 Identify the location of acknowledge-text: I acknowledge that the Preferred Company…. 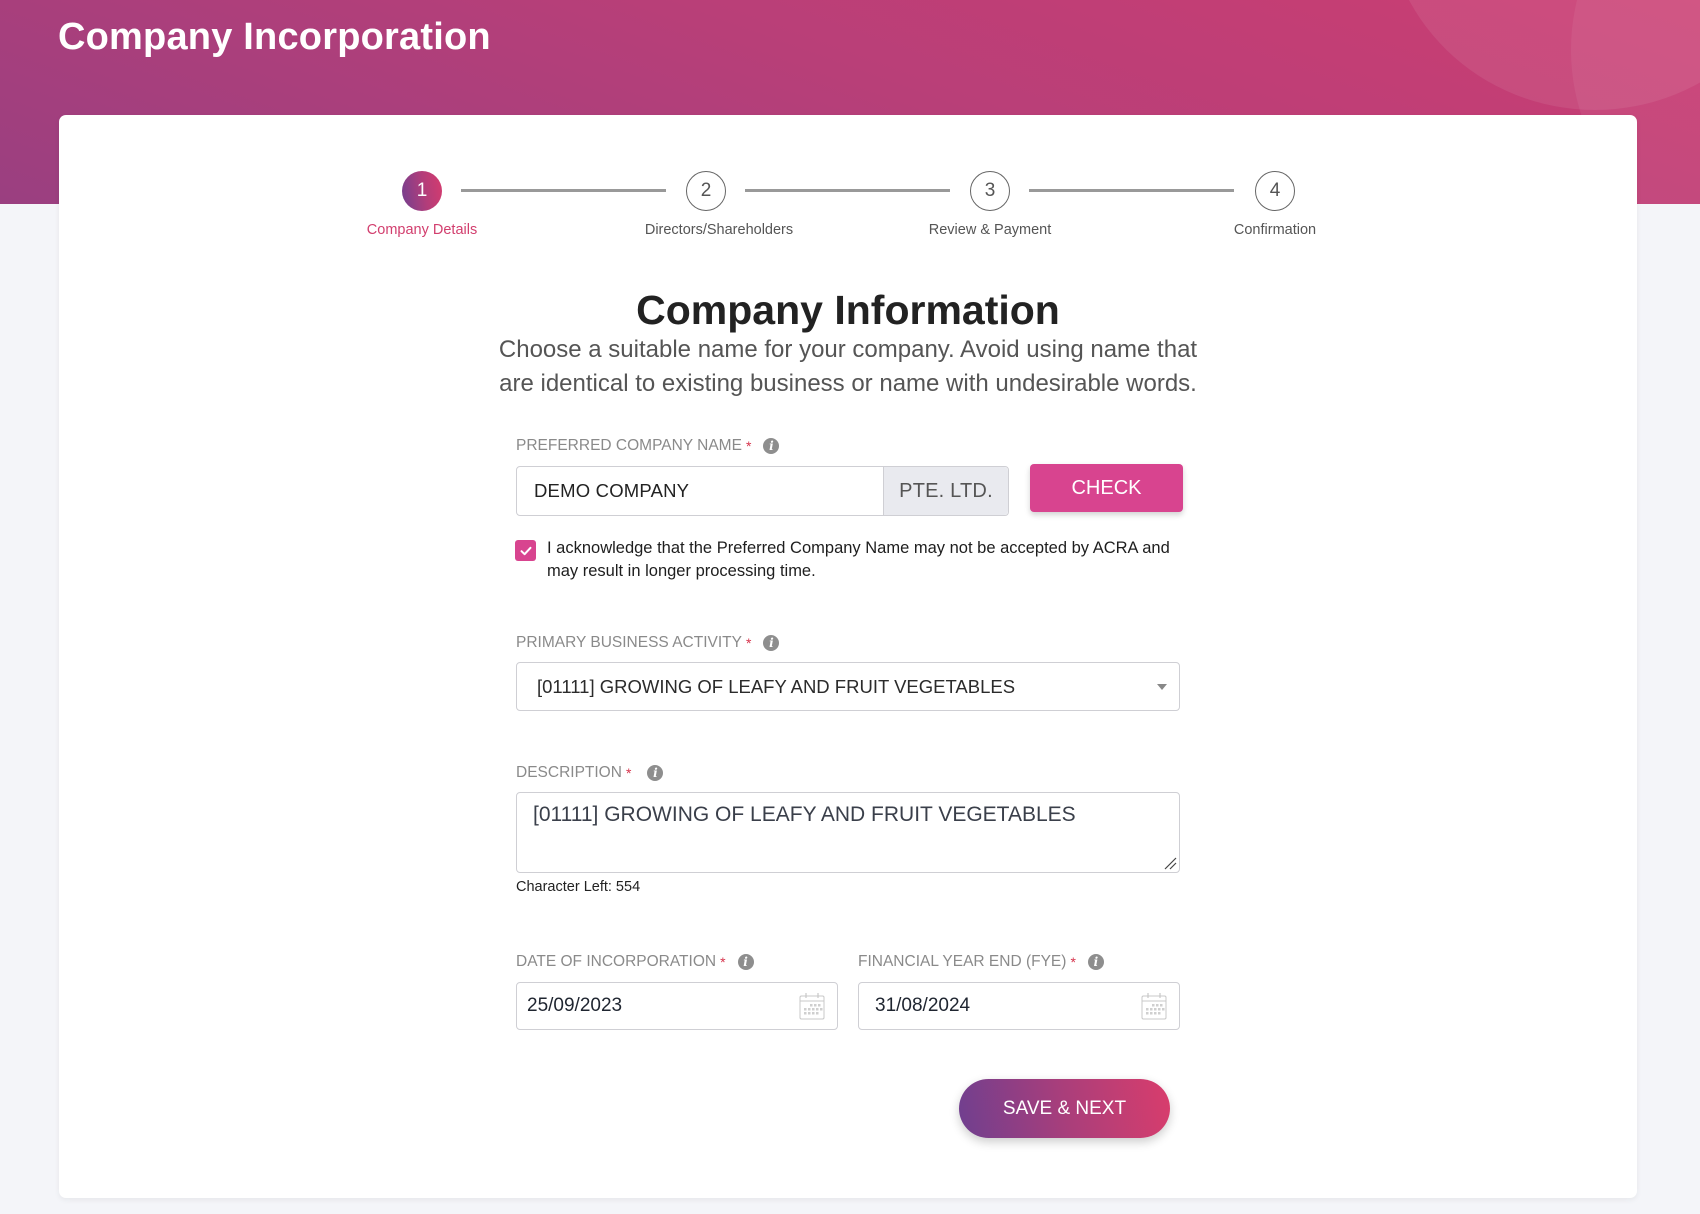
(858, 559).